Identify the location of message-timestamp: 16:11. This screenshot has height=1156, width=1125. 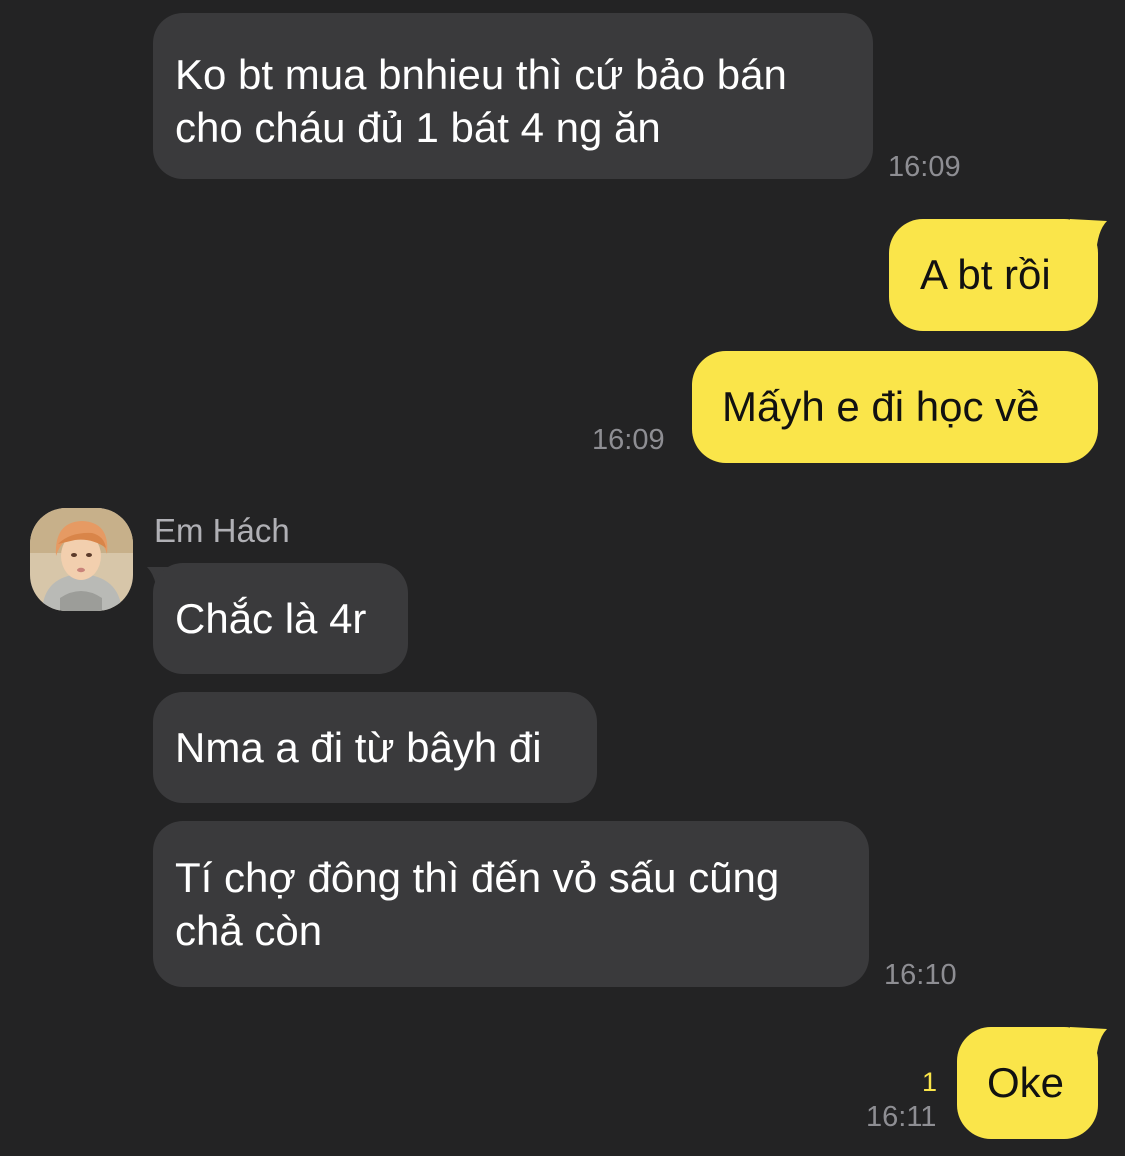
(901, 1117).